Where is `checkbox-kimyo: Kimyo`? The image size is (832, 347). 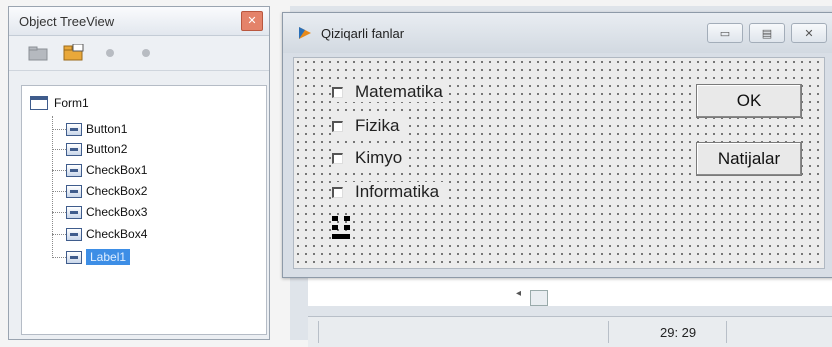
checkbox-kimyo: Kimyo is located at coordinates (369, 158).